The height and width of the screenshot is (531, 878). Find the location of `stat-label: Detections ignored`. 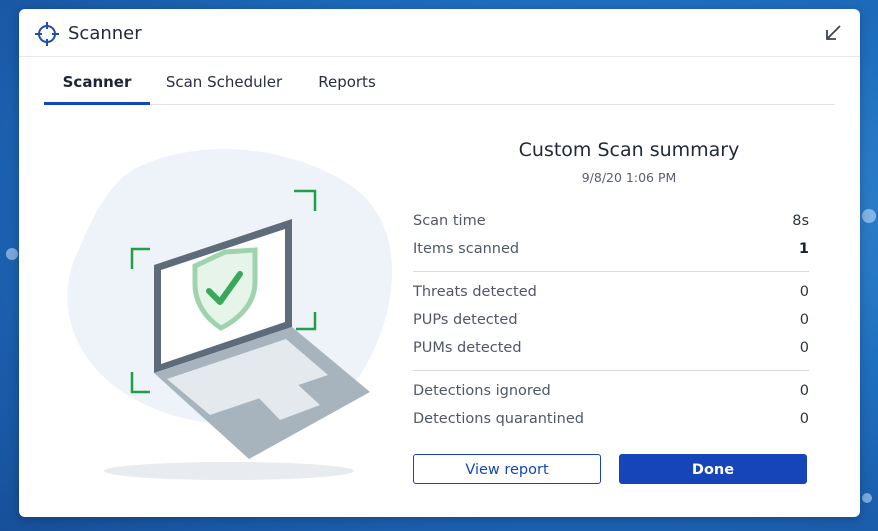

stat-label: Detections ignored is located at coordinates (482, 391).